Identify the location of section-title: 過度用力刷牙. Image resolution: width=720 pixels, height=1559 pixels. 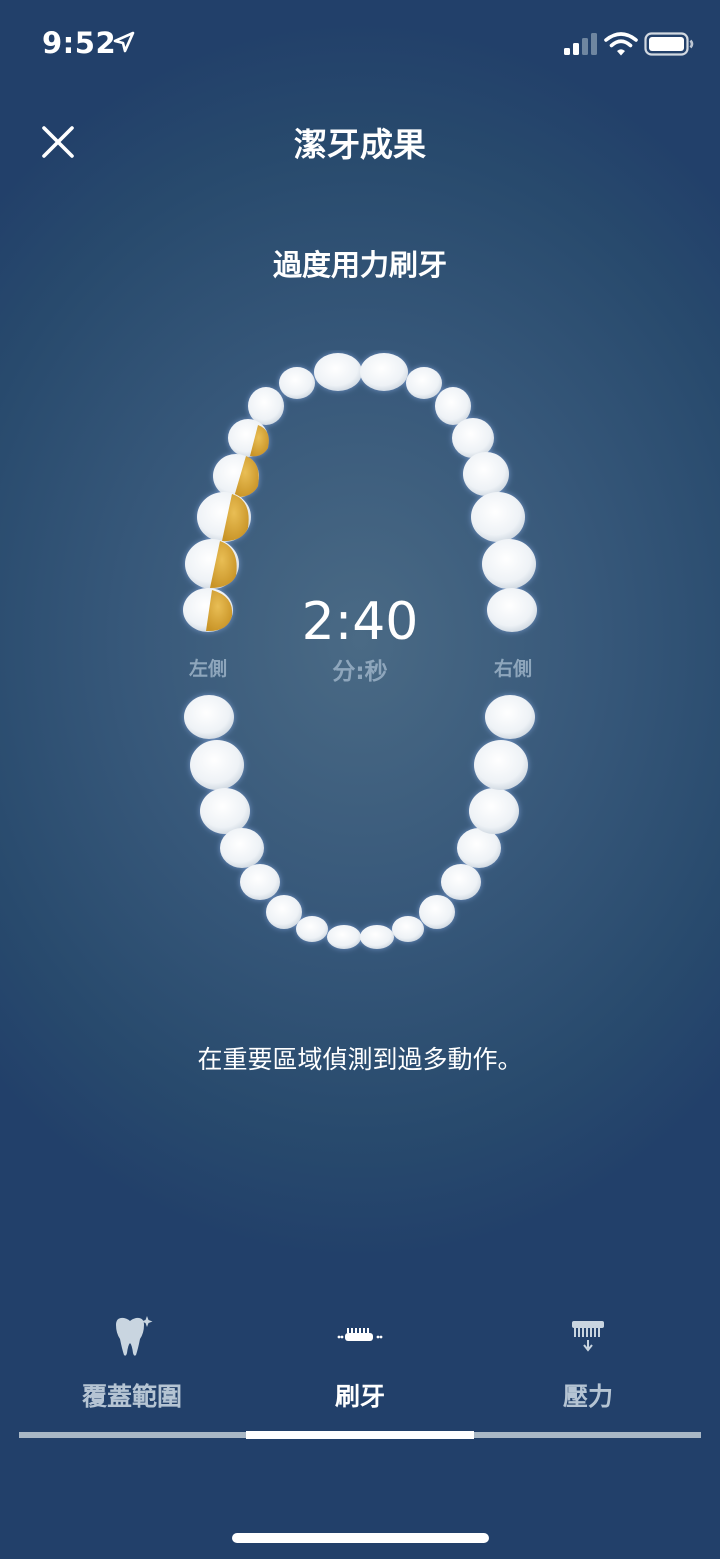
(359, 265).